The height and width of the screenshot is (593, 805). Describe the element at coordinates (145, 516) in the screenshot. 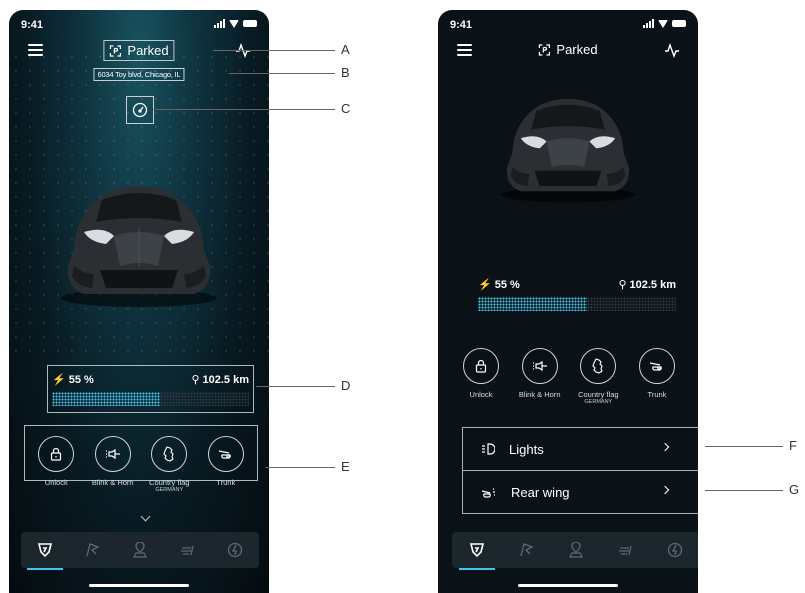

I see `expand-chevron-icon` at that location.